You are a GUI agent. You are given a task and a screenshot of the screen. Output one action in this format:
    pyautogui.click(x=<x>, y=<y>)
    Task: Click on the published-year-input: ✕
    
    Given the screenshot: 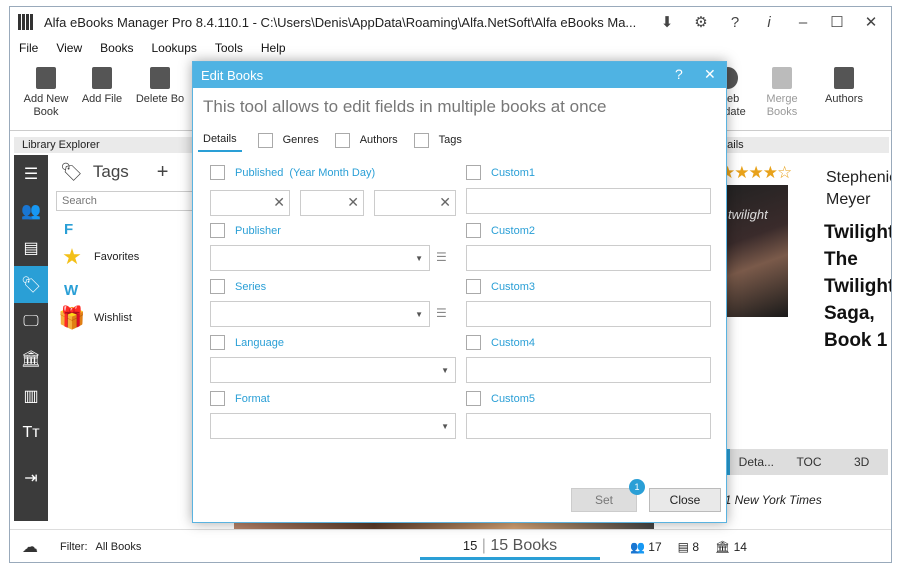 What is the action you would take?
    pyautogui.click(x=250, y=203)
    